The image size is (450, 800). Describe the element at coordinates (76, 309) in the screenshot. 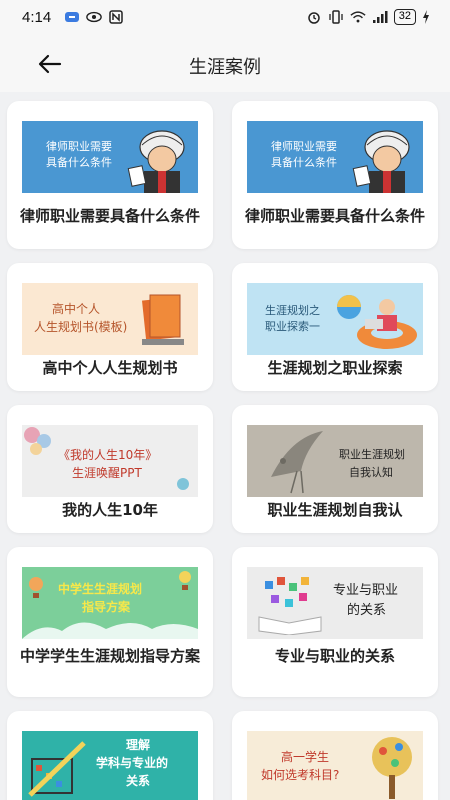

I see `thumbnail-text: 高中个人` at that location.